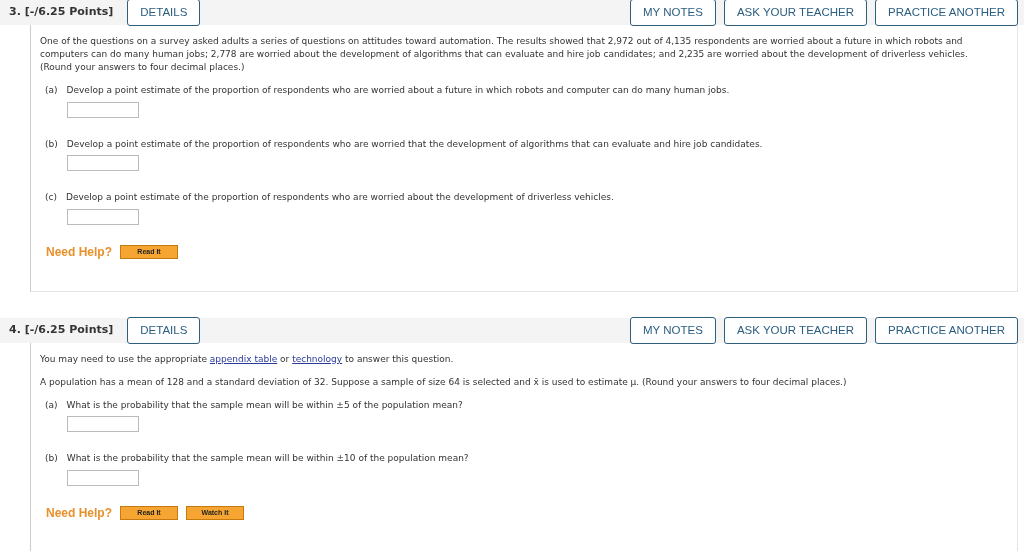  What do you see at coordinates (340, 197) in the screenshot?
I see `part-question: Develop a point estimate of the proportion of respondents who are worried about the development of driverless vehicles.` at bounding box center [340, 197].